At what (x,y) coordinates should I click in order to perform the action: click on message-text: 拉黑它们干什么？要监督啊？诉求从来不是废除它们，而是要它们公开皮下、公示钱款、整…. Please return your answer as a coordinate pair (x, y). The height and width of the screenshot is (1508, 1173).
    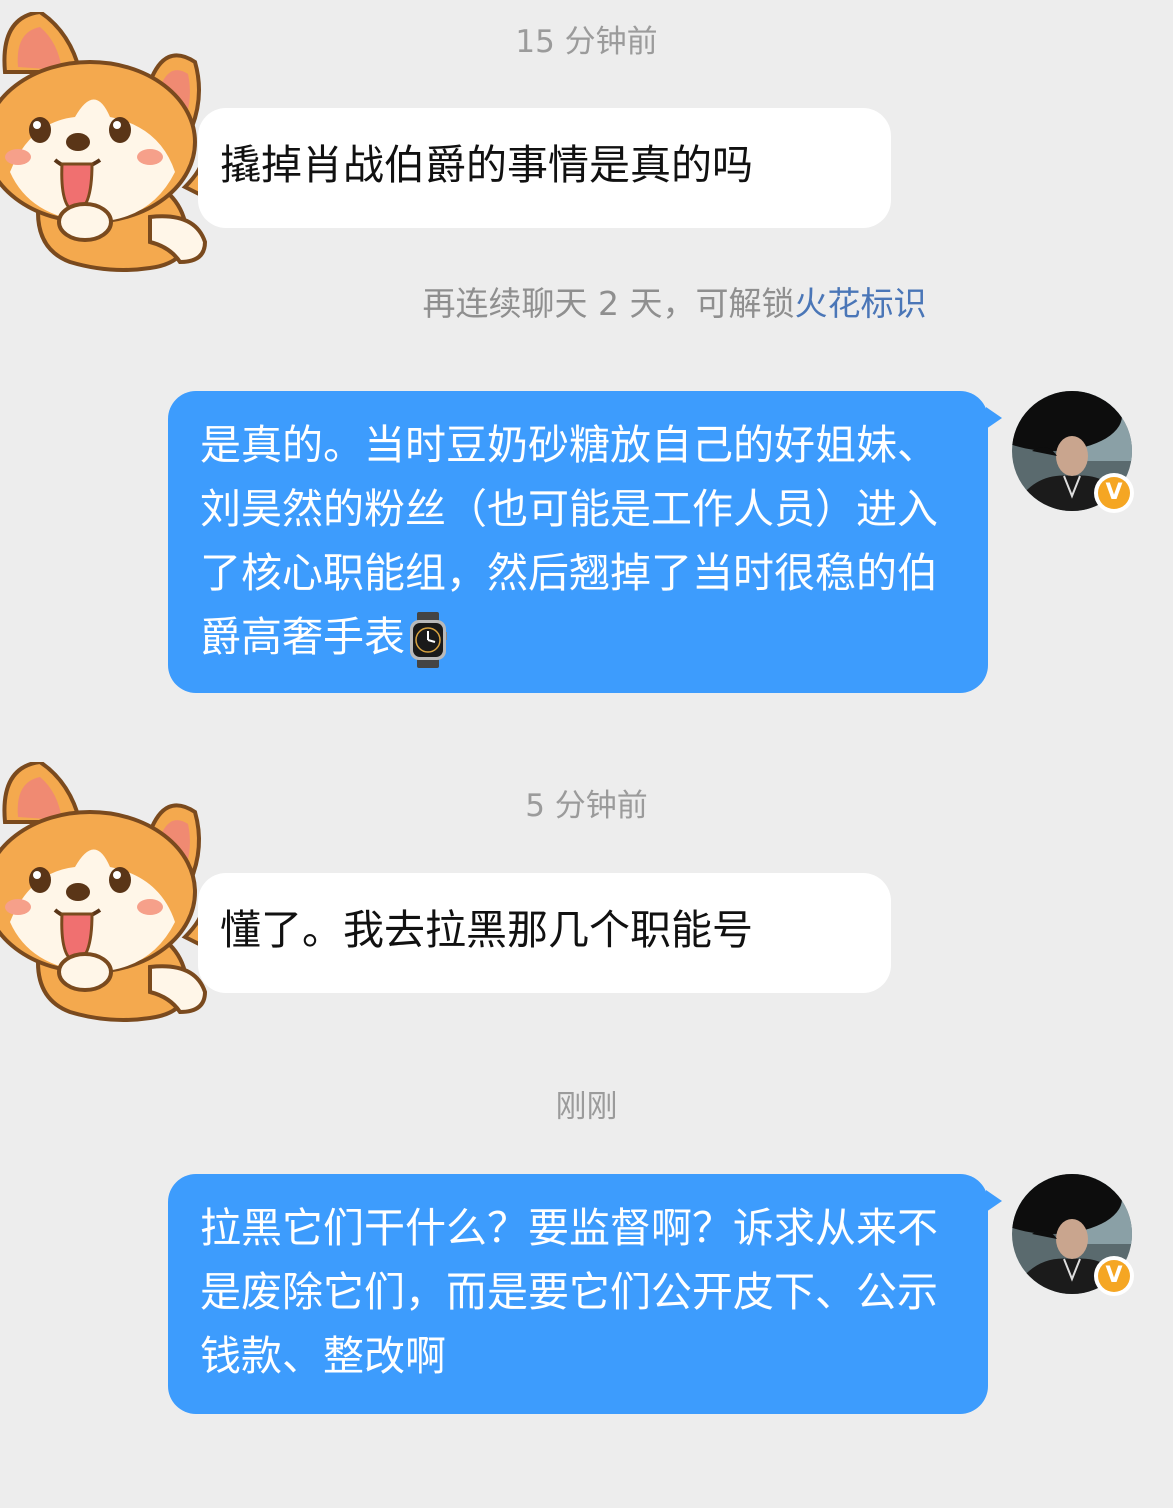
    Looking at the image, I should click on (569, 1292).